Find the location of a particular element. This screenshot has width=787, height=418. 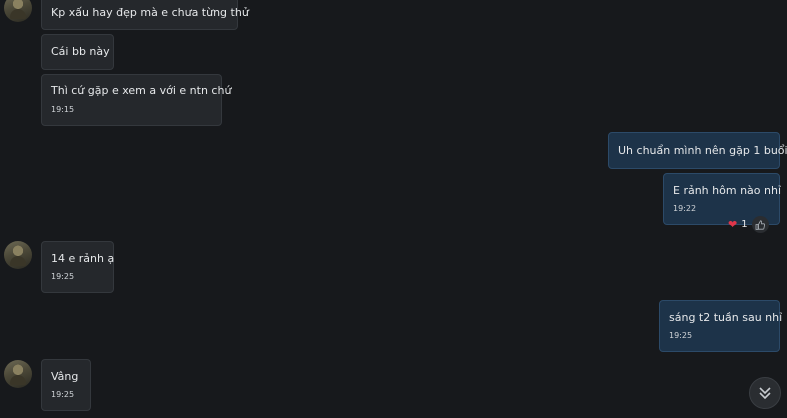

message-bubble-incoming: 14 e rảnh ạ 19:25 is located at coordinates (77, 267).